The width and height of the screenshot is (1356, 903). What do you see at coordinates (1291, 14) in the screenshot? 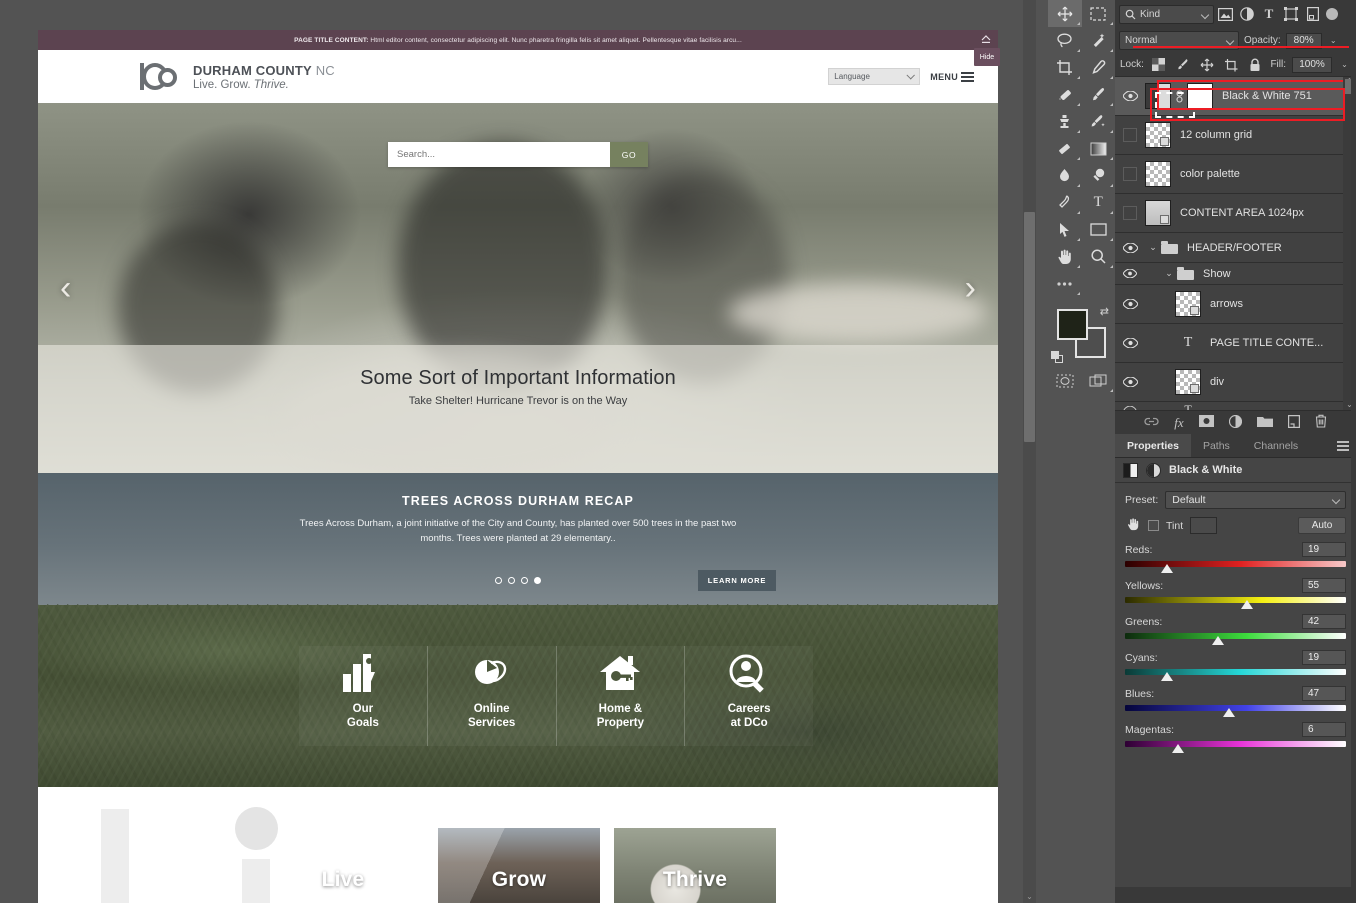
I see `shape-filter-icon` at bounding box center [1291, 14].